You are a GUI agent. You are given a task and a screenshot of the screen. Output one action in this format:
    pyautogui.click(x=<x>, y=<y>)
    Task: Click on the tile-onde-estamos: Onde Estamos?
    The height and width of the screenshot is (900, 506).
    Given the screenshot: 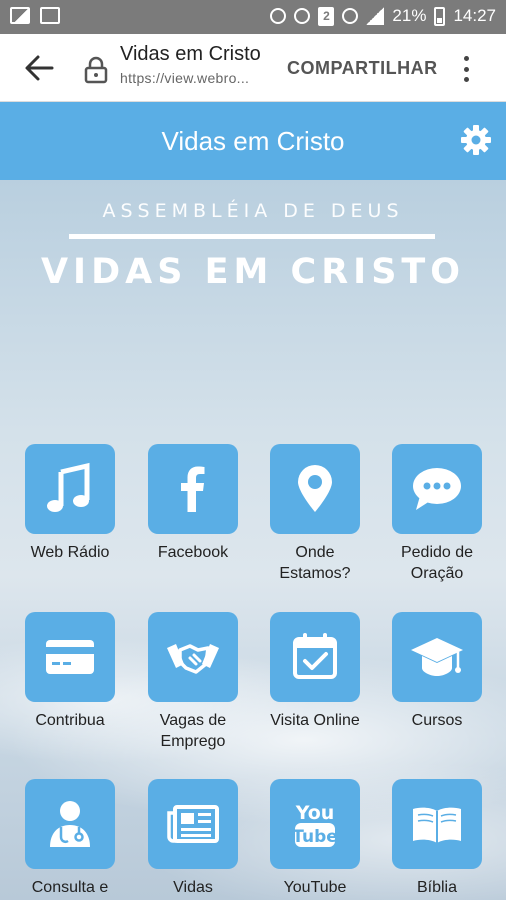 What is the action you would take?
    pyautogui.click(x=315, y=514)
    